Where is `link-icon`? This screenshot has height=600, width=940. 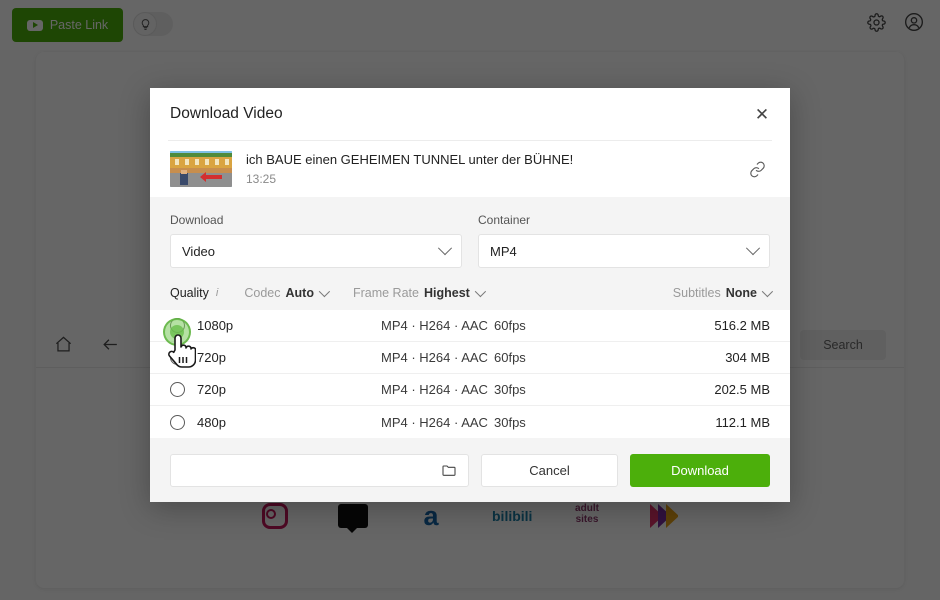
link-icon is located at coordinates (757, 169).